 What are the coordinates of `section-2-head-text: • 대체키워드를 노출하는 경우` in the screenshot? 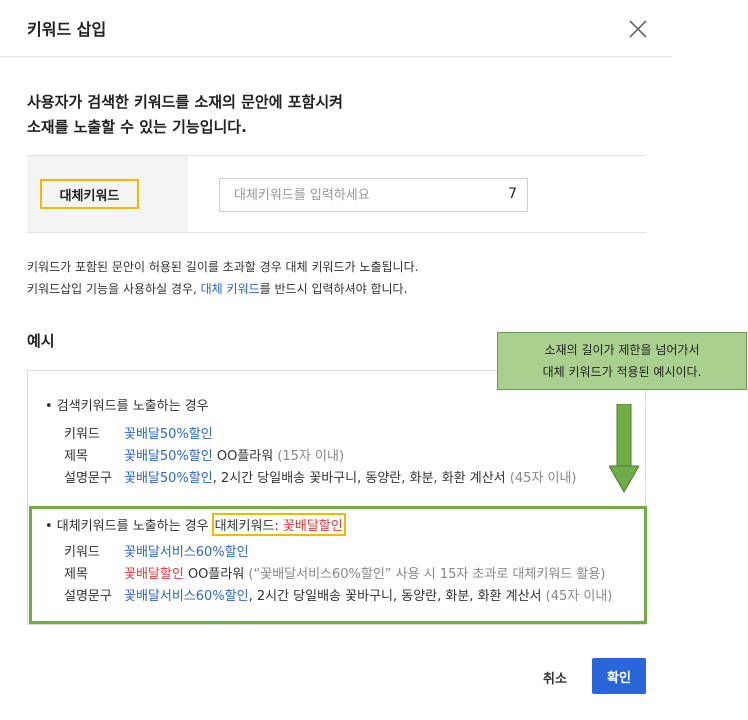 It's located at (127, 526).